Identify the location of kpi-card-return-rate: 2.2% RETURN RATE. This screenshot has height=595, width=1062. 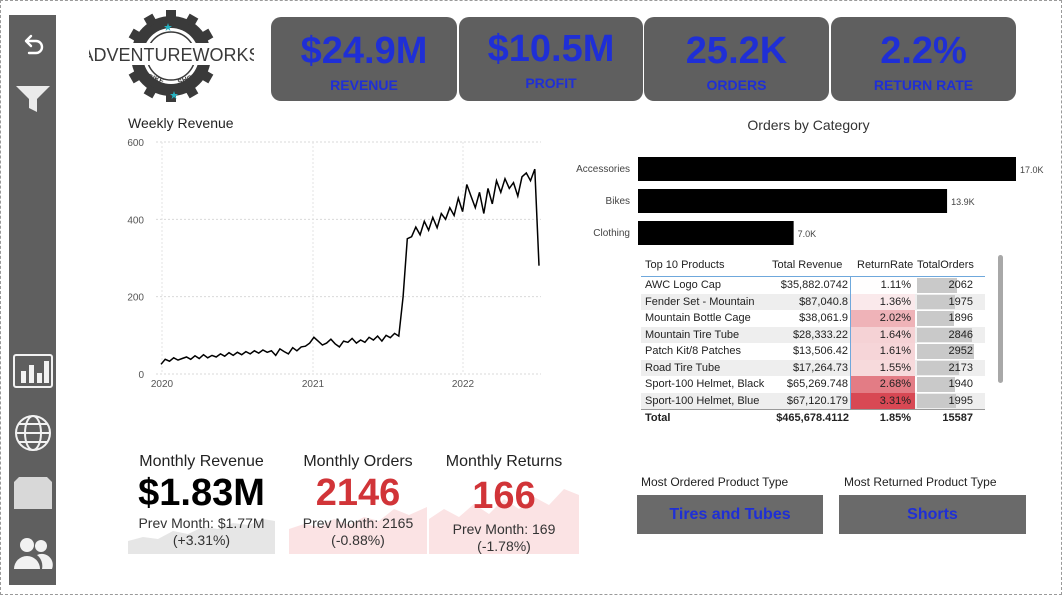
(923, 59).